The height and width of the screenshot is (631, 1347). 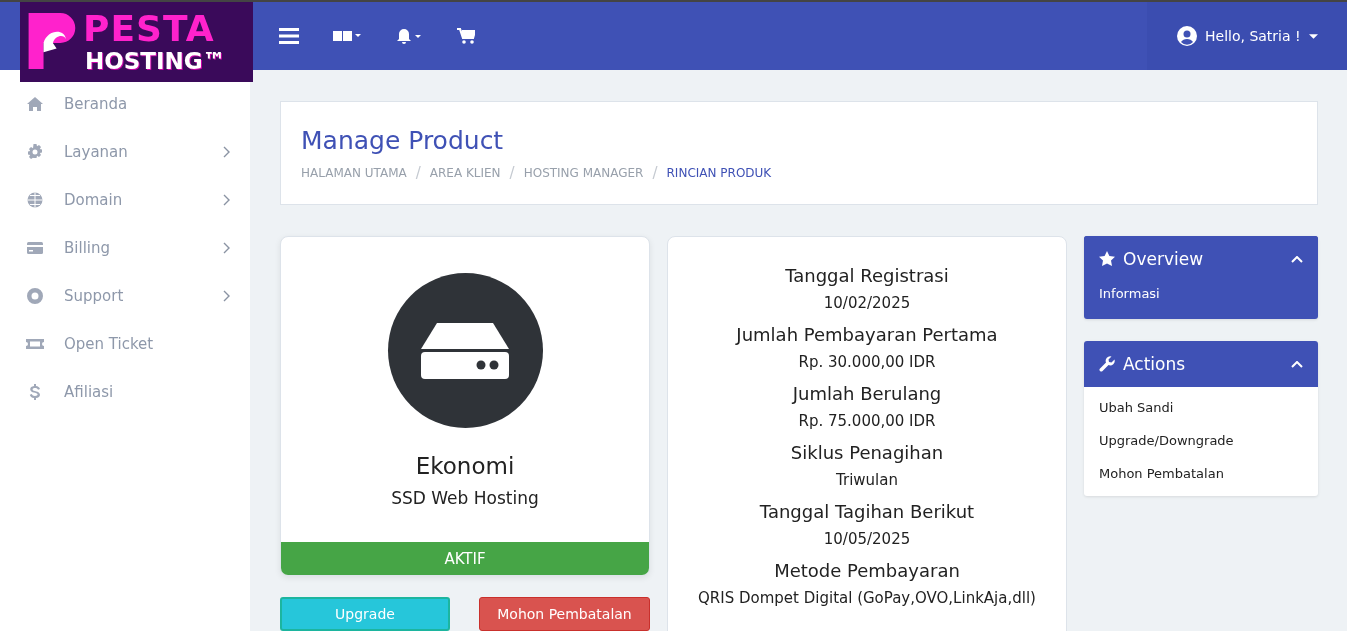 What do you see at coordinates (125, 248) in the screenshot?
I see `sidebar-item: Billing` at bounding box center [125, 248].